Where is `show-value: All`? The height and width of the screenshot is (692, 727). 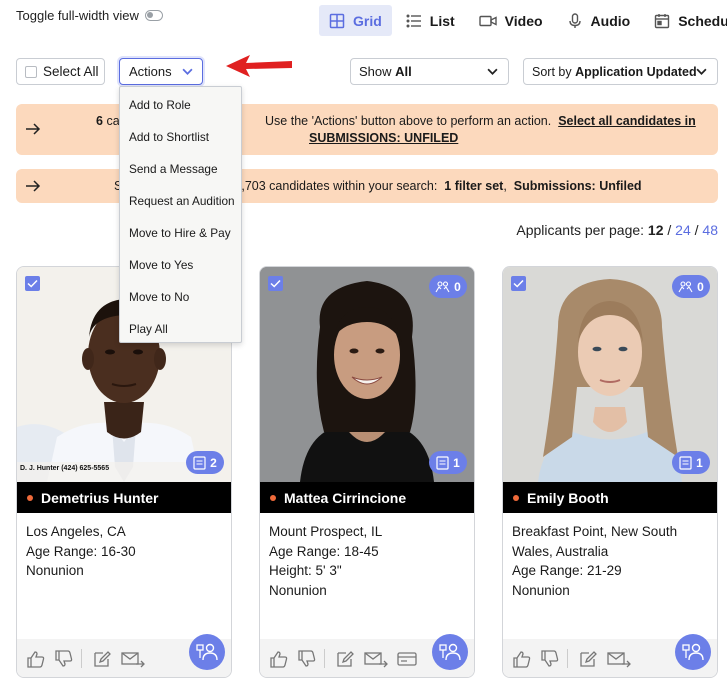
show-value: All is located at coordinates (403, 71).